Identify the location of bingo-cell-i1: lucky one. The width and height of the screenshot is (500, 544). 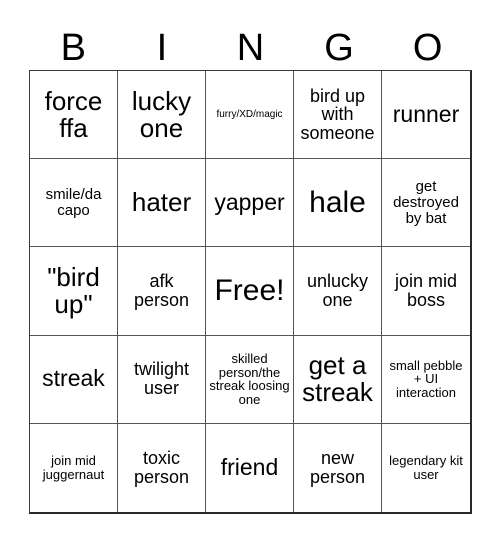
(162, 115).